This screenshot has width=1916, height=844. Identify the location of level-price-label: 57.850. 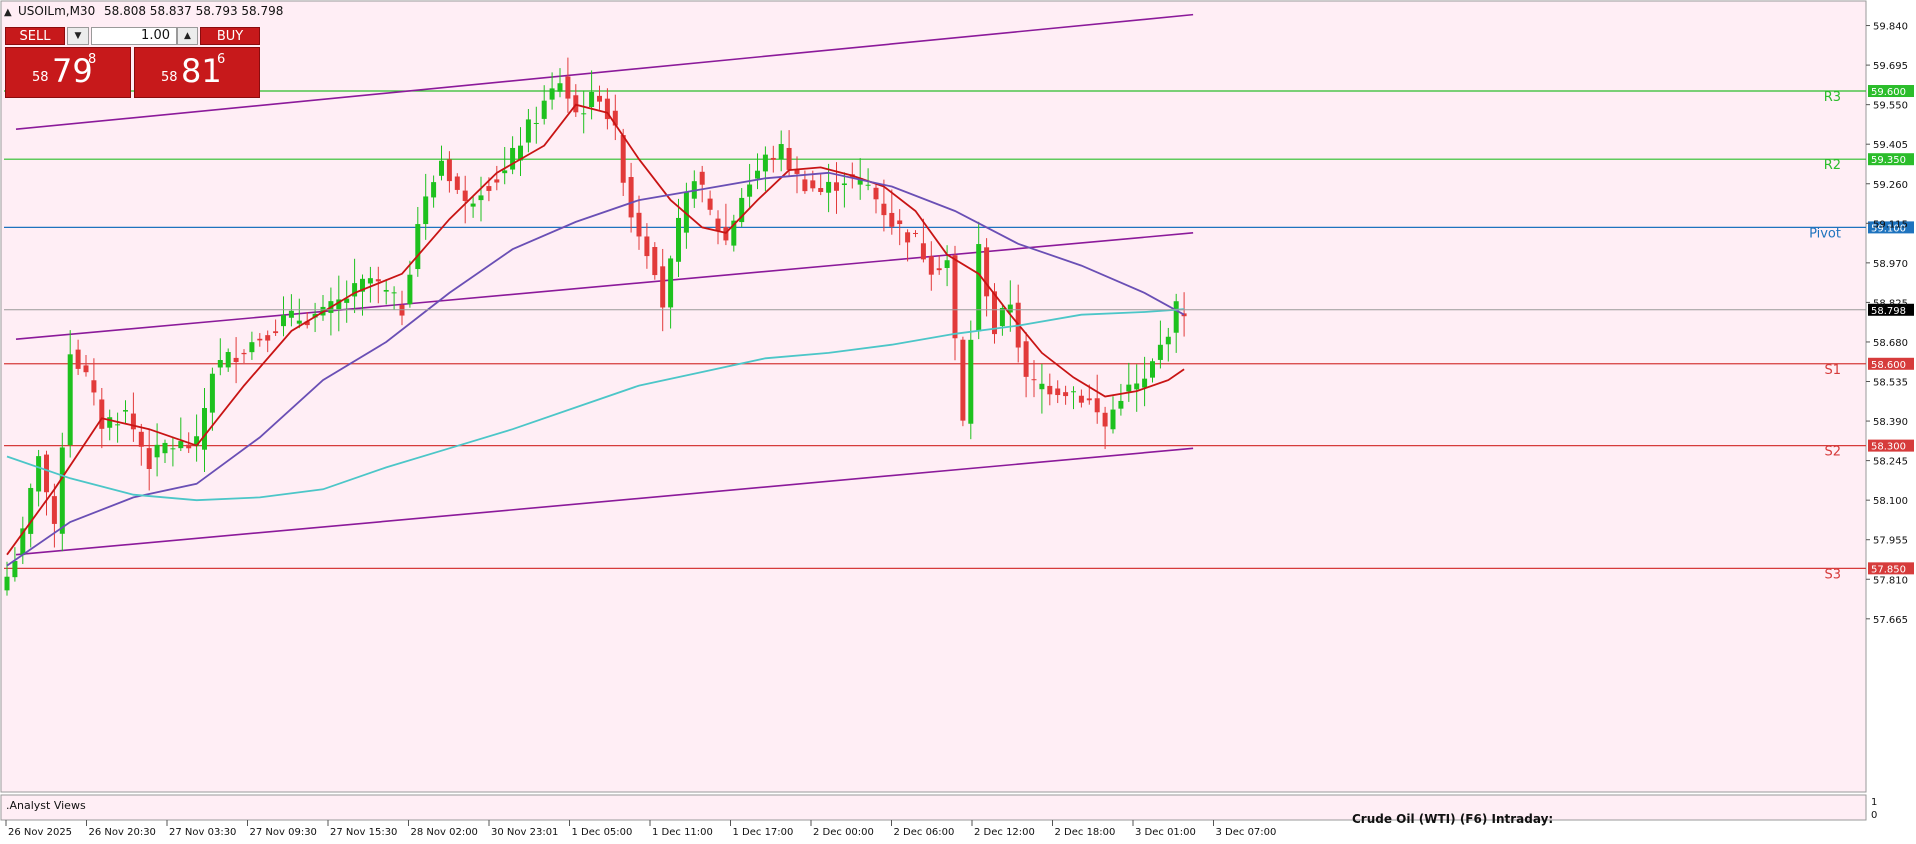
(1888, 569).